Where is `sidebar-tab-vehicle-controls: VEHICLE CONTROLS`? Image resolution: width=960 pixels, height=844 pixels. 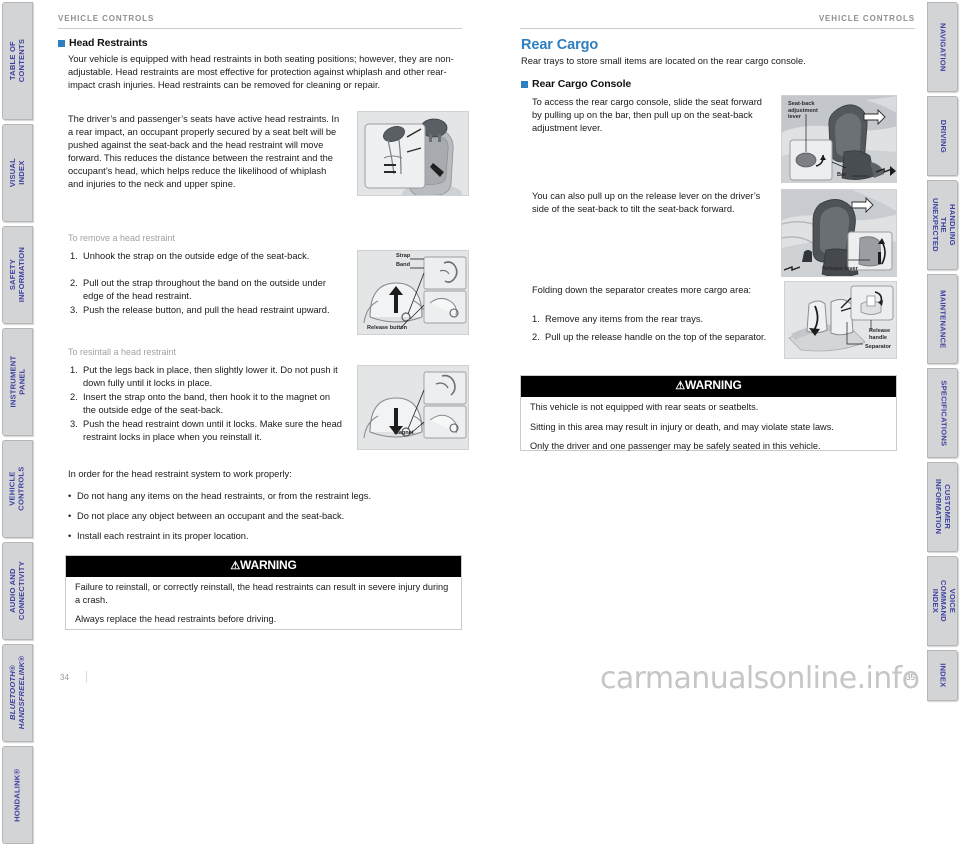 sidebar-tab-vehicle-controls: VEHICLE CONTROLS is located at coordinates (17, 489).